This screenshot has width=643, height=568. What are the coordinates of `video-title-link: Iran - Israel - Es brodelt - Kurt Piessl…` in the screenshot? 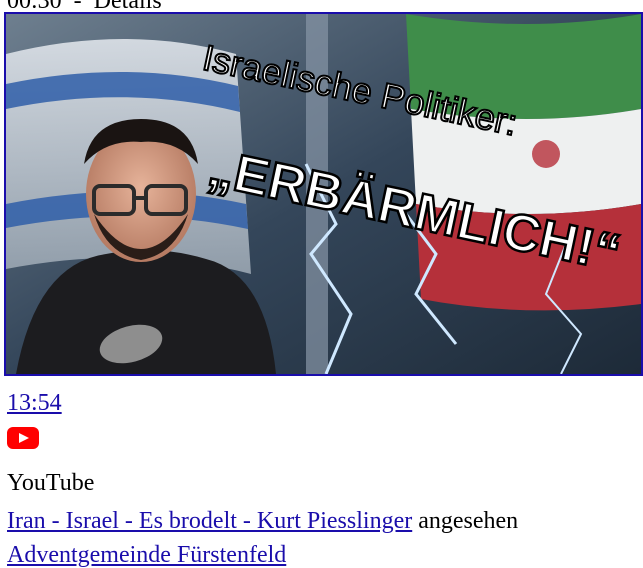 It's located at (209, 521).